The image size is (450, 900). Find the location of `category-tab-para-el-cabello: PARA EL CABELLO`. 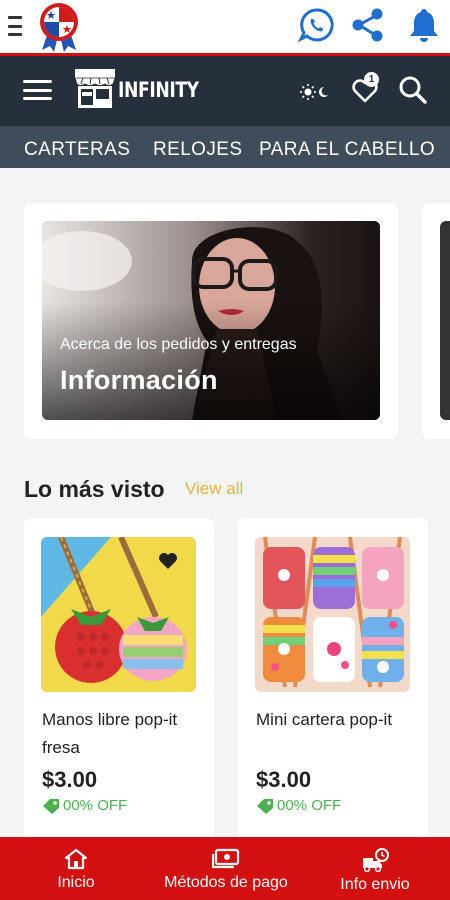

category-tab-para-el-cabello: PARA EL CABELLO is located at coordinates (347, 150).